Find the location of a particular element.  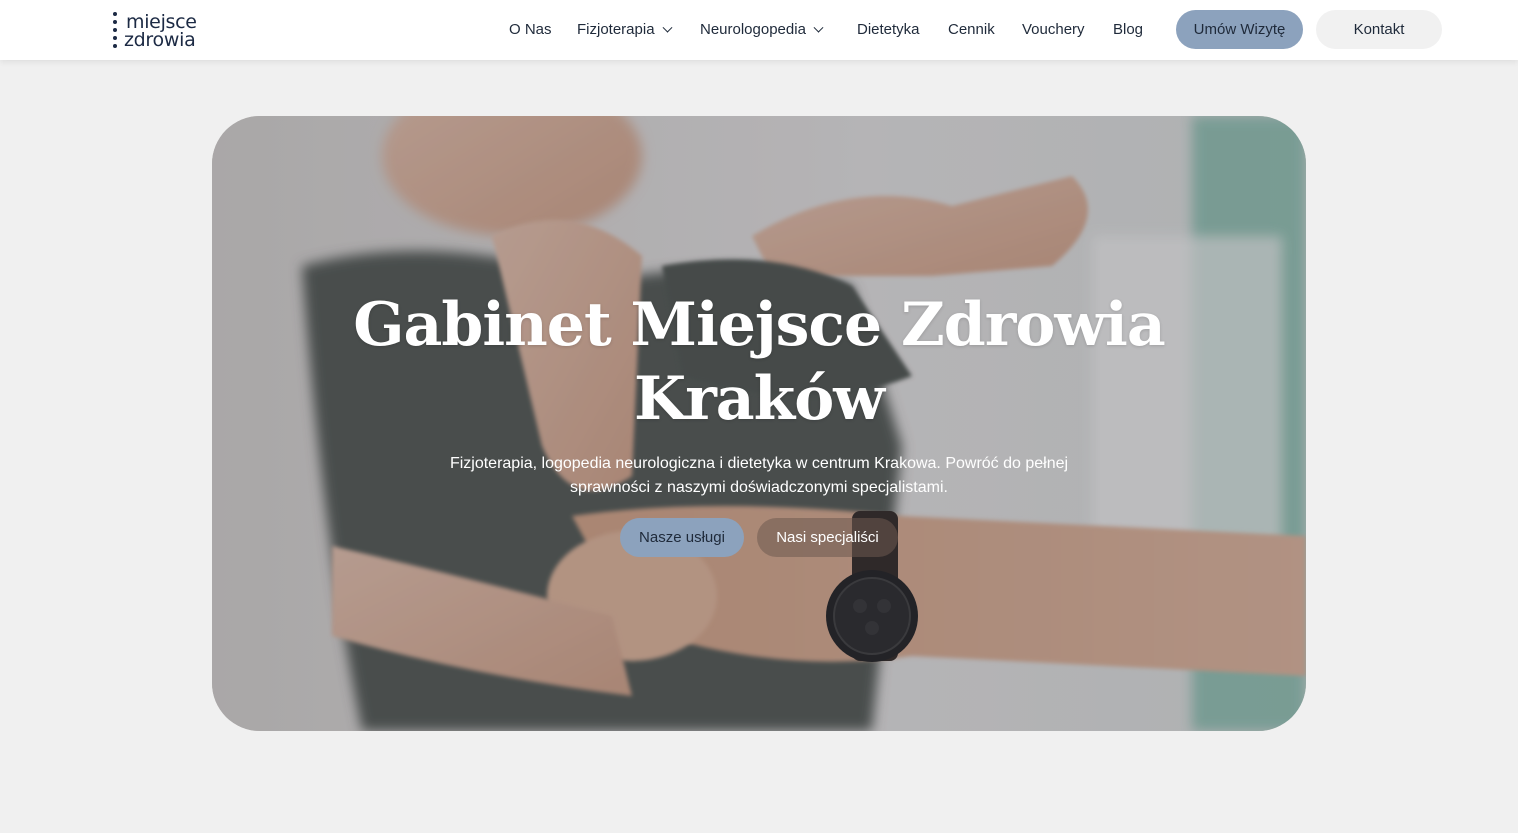

nav-item-blog: Blog is located at coordinates (1128, 30).